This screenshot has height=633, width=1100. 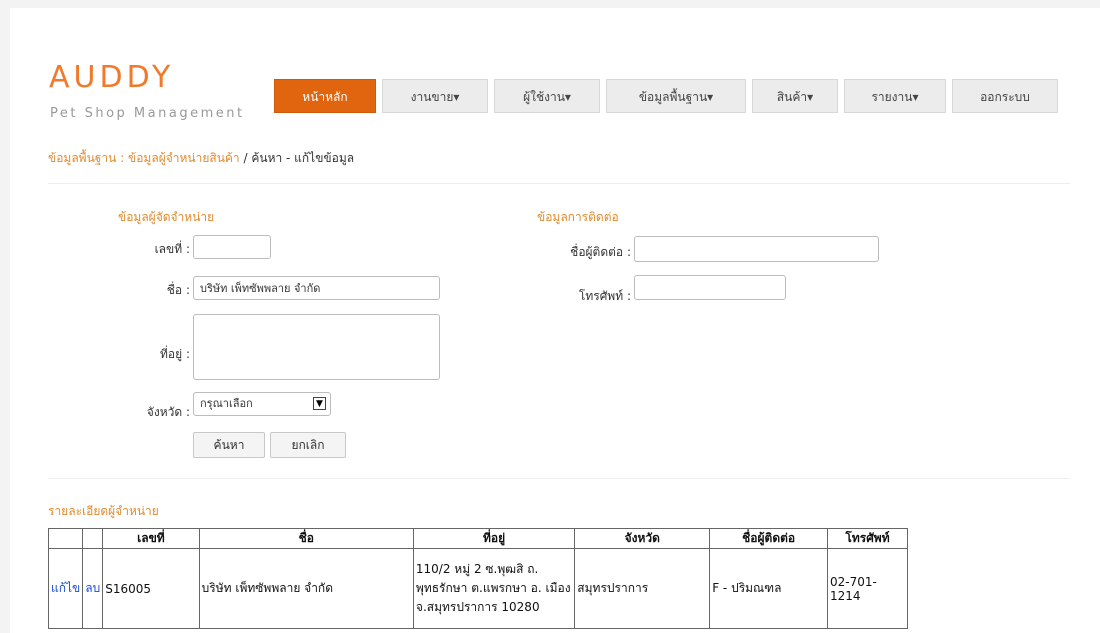 What do you see at coordinates (1005, 96) in the screenshot?
I see `nav-logout: ออกระบบ` at bounding box center [1005, 96].